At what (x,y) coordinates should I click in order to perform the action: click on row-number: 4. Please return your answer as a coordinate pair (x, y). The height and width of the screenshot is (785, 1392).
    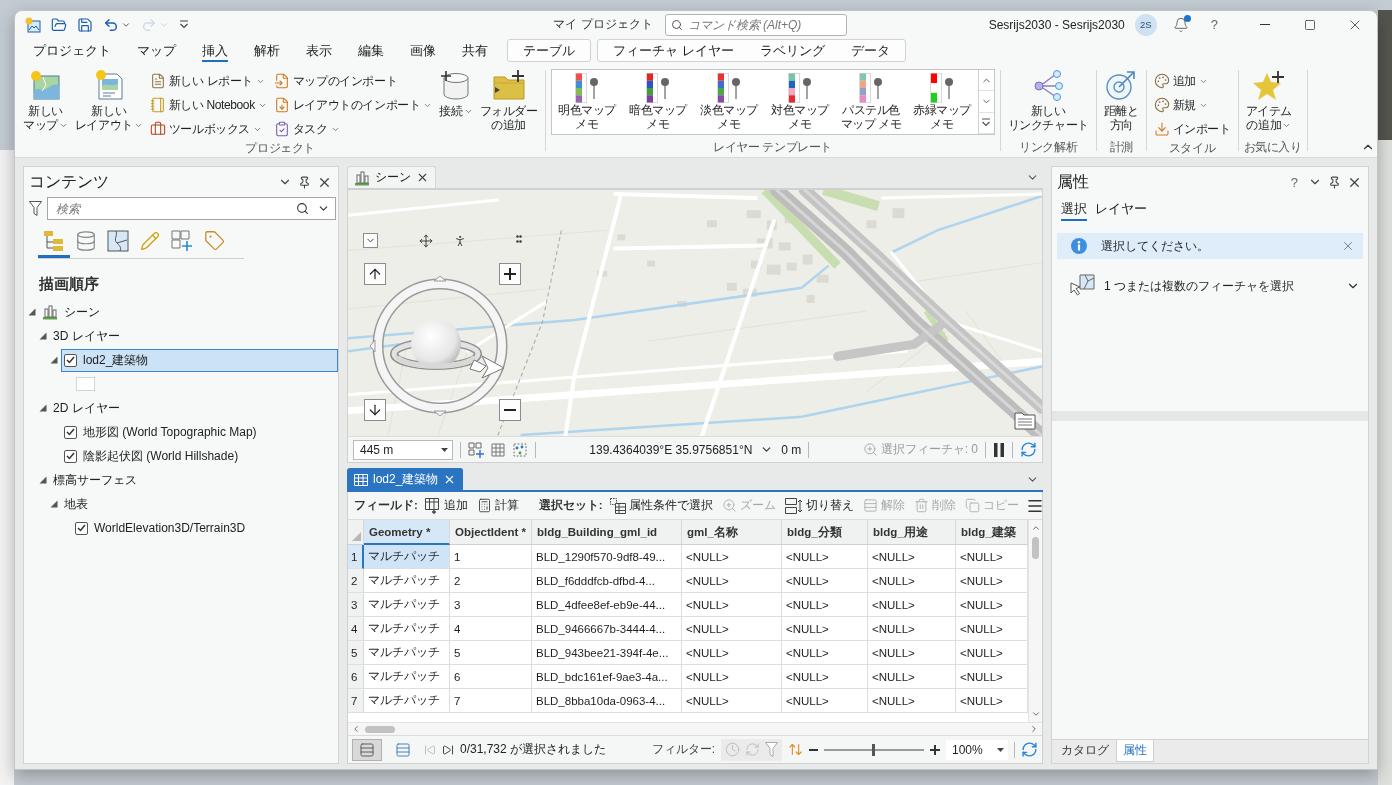
    Looking at the image, I should click on (356, 629).